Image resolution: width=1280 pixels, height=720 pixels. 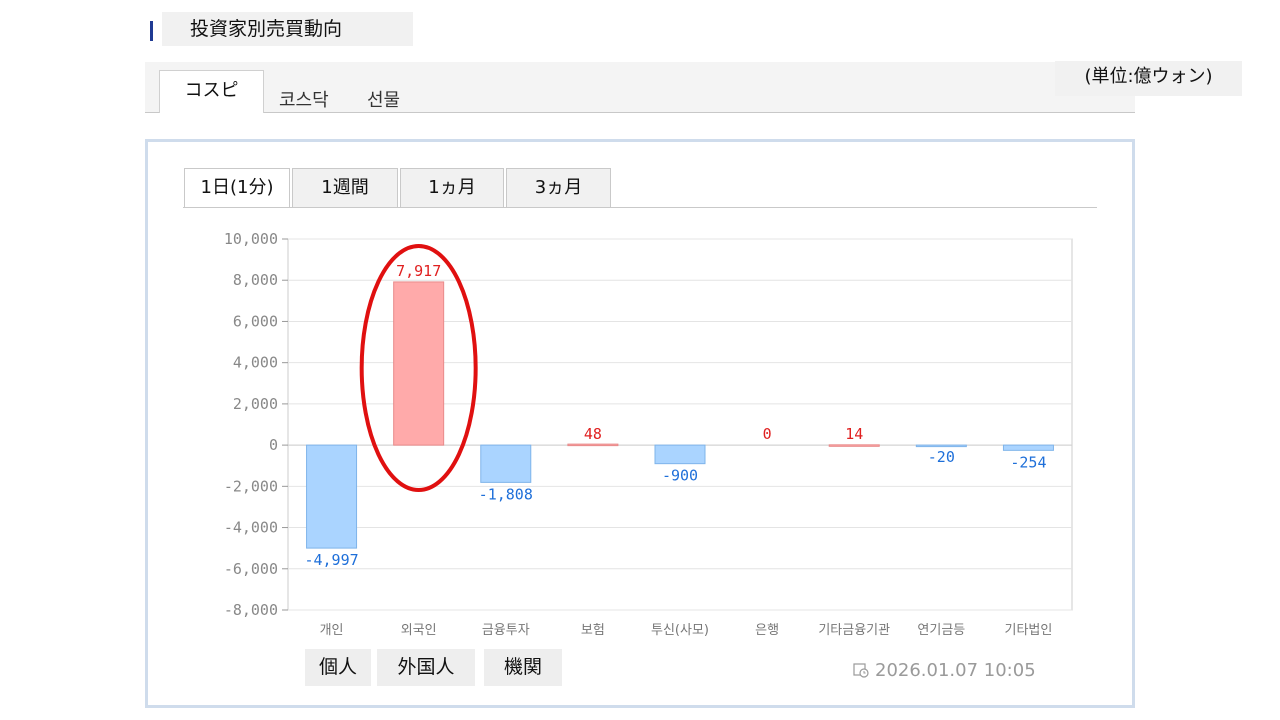 What do you see at coordinates (523, 667) in the screenshot?
I see `legend-institution: 機関` at bounding box center [523, 667].